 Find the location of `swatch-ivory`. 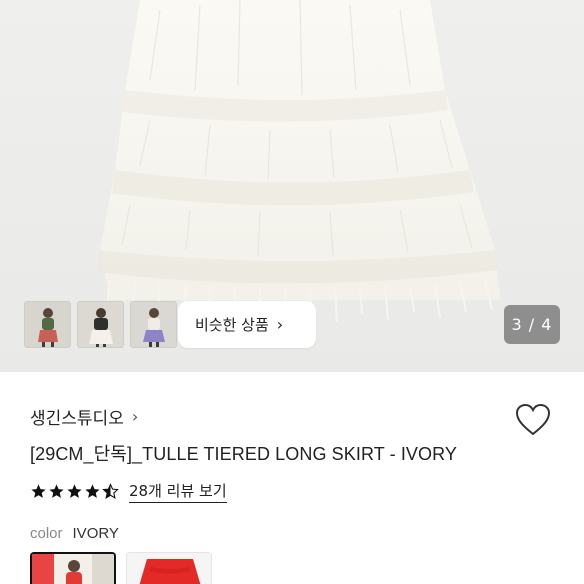

swatch-ivory is located at coordinates (73, 568).